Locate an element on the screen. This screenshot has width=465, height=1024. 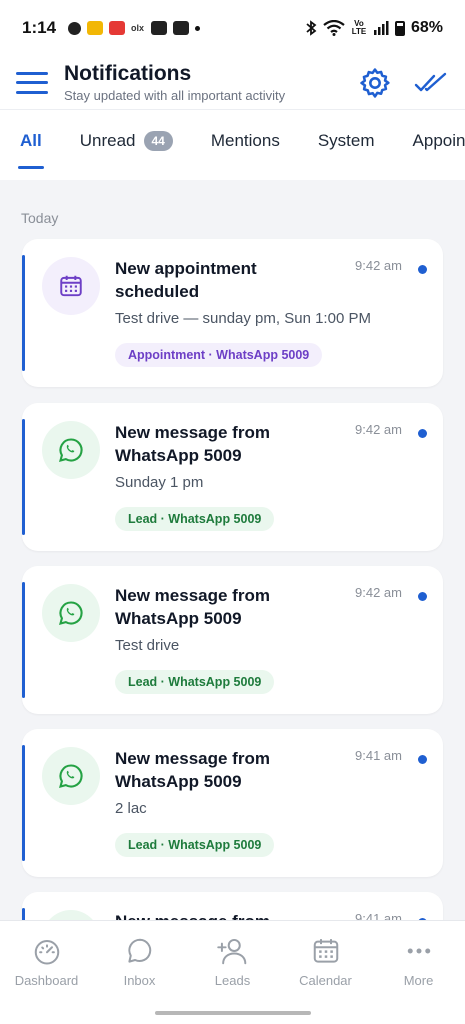
nav-leads: Leads is located at coordinates (232, 972).